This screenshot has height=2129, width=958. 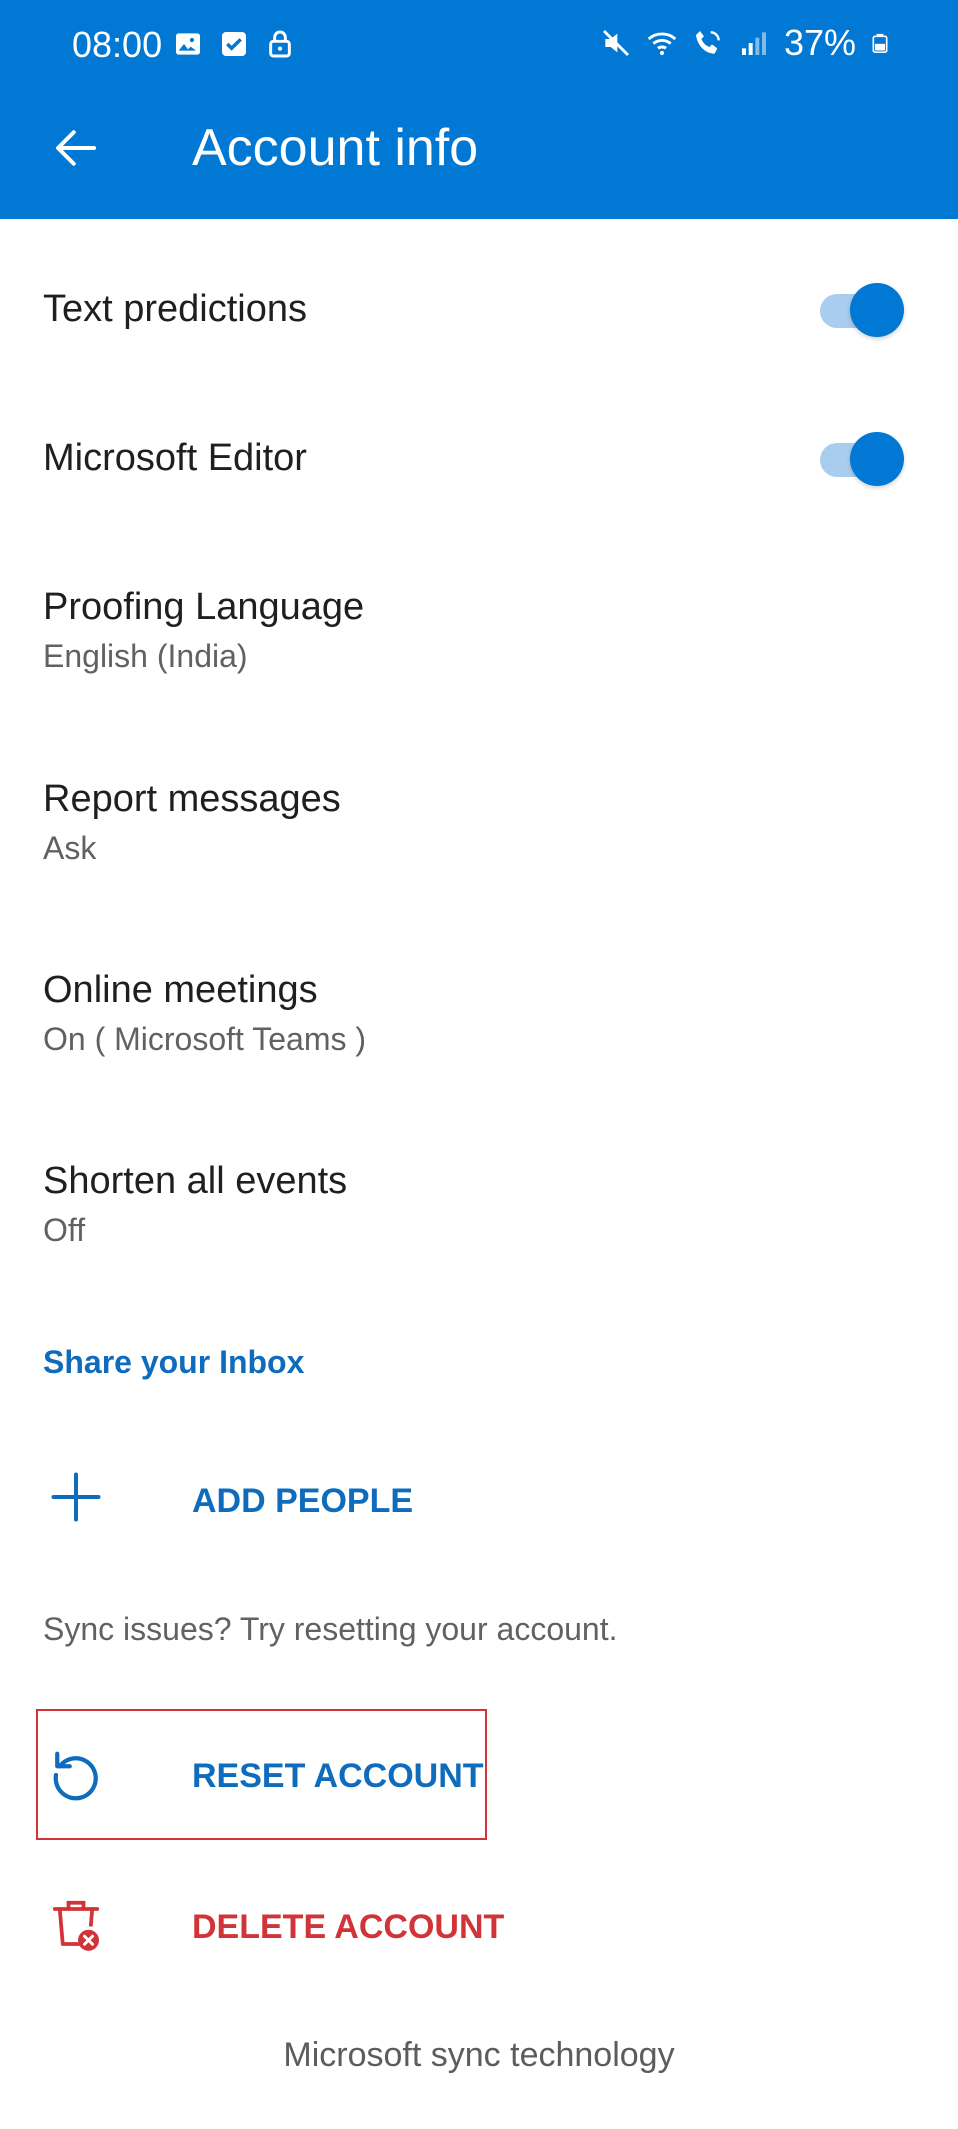 I want to click on sync-hint: Sync issues? Try resetting your account., so click(x=330, y=1629).